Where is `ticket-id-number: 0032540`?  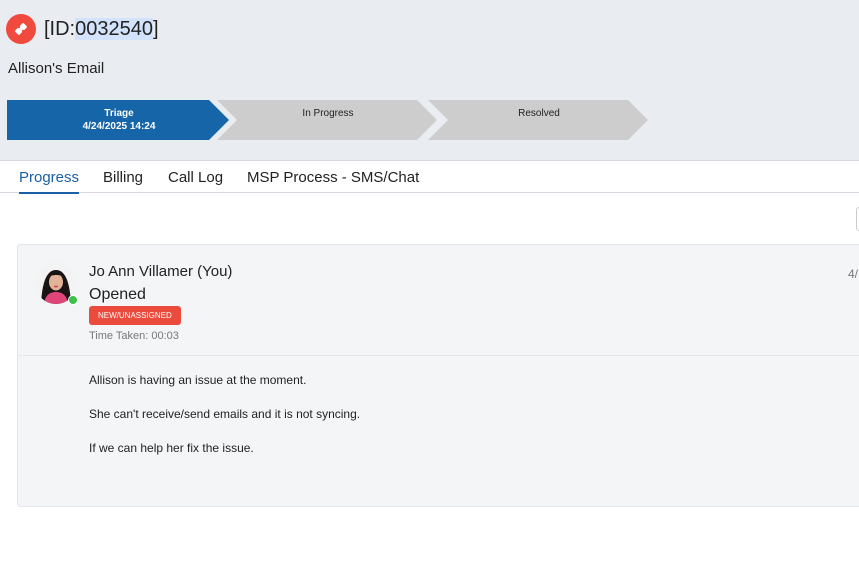 ticket-id-number: 0032540 is located at coordinates (114, 29).